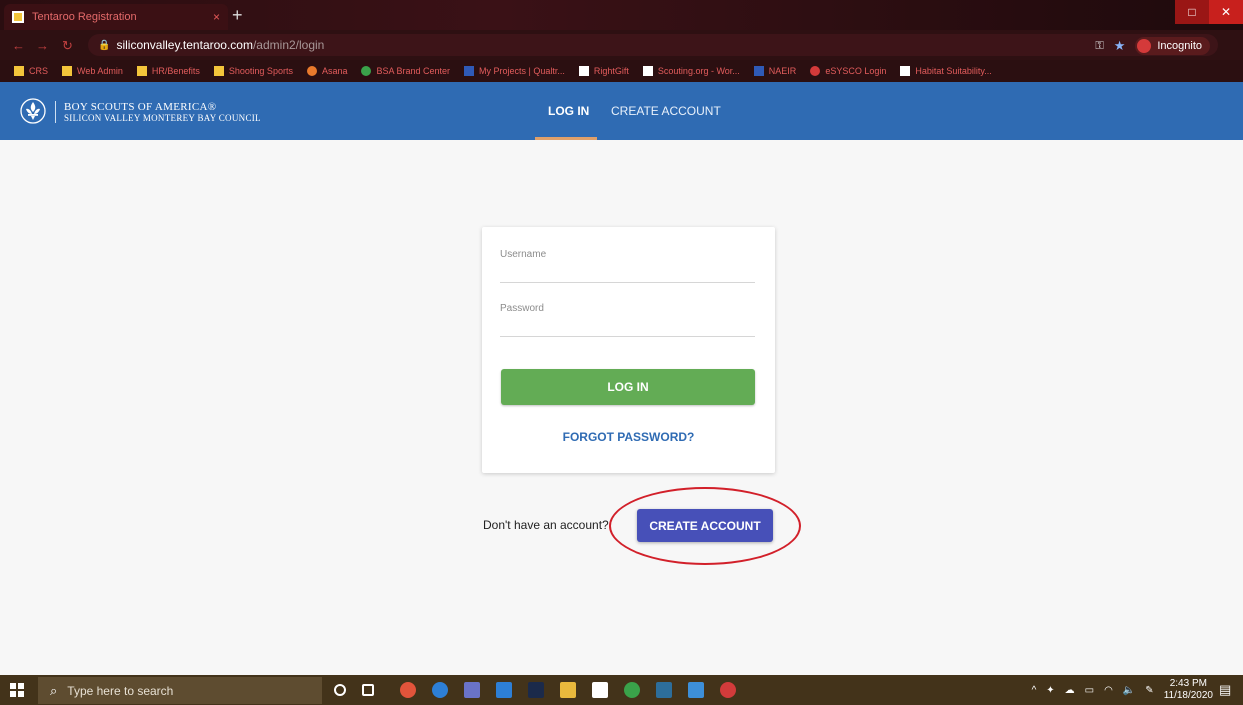  What do you see at coordinates (815, 71) in the screenshot?
I see `sysco-icon` at bounding box center [815, 71].